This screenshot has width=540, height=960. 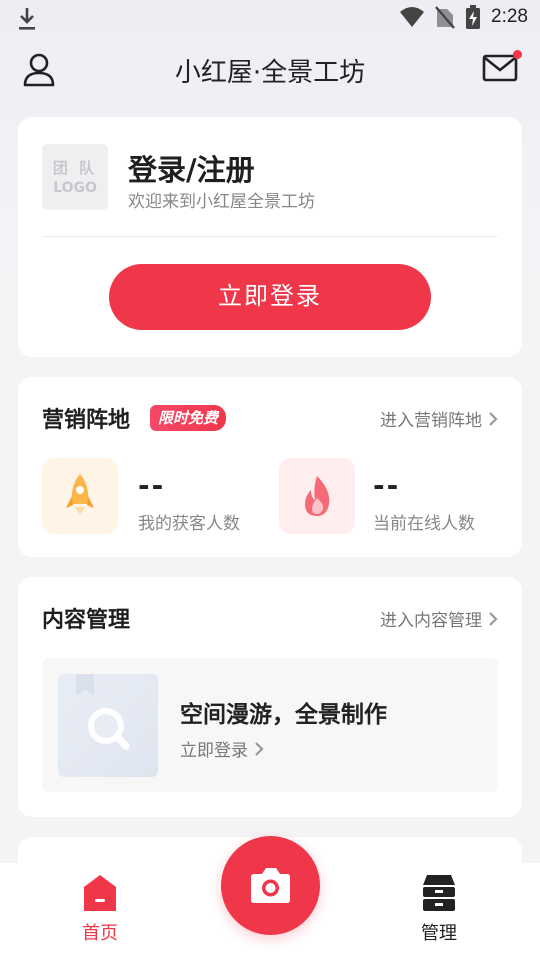 What do you see at coordinates (191, 168) in the screenshot?
I see `login-title: 登录/注册` at bounding box center [191, 168].